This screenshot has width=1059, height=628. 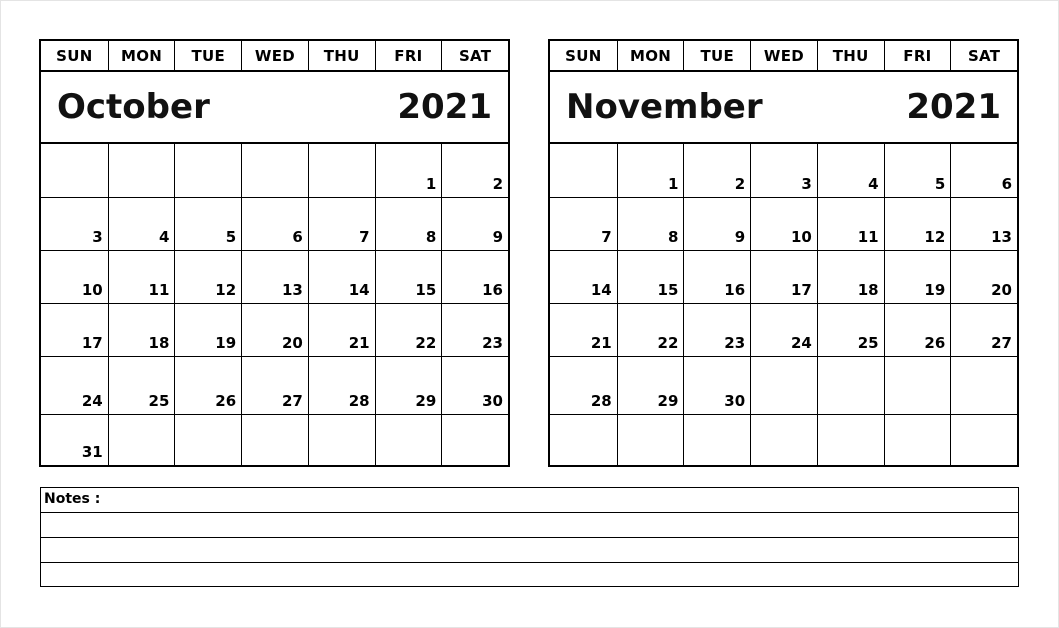 I want to click on month-name: November, so click(x=664, y=107).